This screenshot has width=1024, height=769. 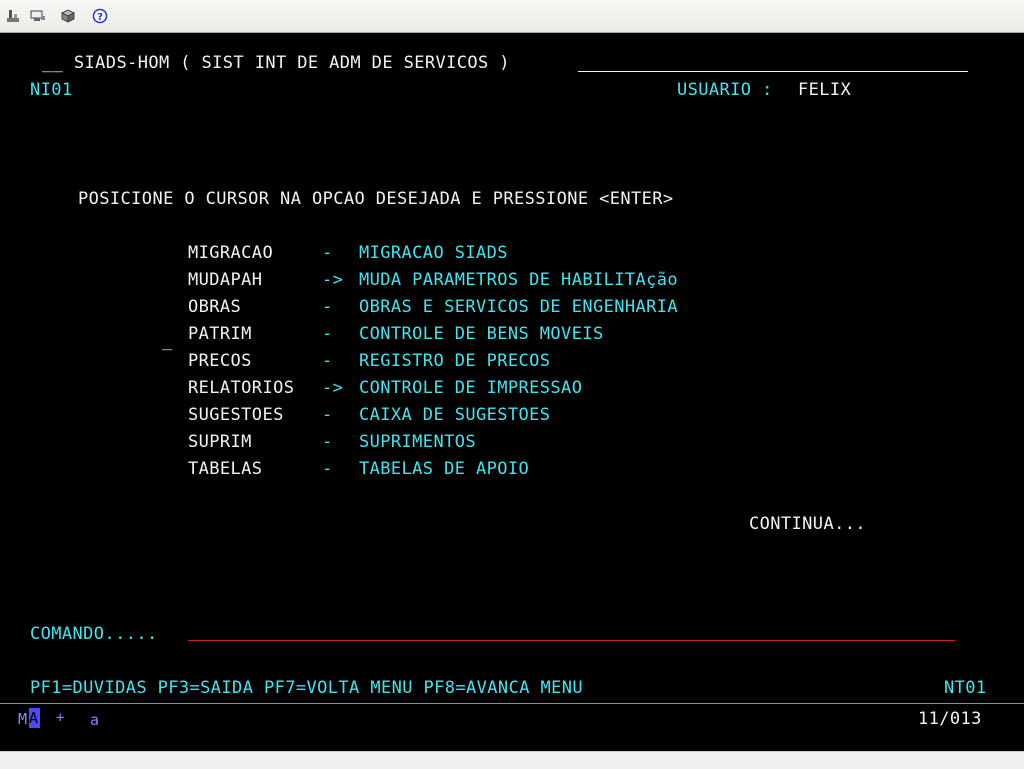 What do you see at coordinates (231, 253) in the screenshot?
I see `menu-code: MIGRACAO` at bounding box center [231, 253].